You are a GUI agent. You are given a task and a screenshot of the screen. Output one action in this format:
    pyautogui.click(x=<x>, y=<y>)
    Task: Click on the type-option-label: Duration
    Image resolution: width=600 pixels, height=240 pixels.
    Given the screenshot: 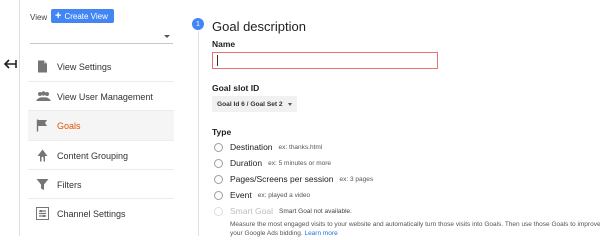 What is the action you would take?
    pyautogui.click(x=246, y=163)
    